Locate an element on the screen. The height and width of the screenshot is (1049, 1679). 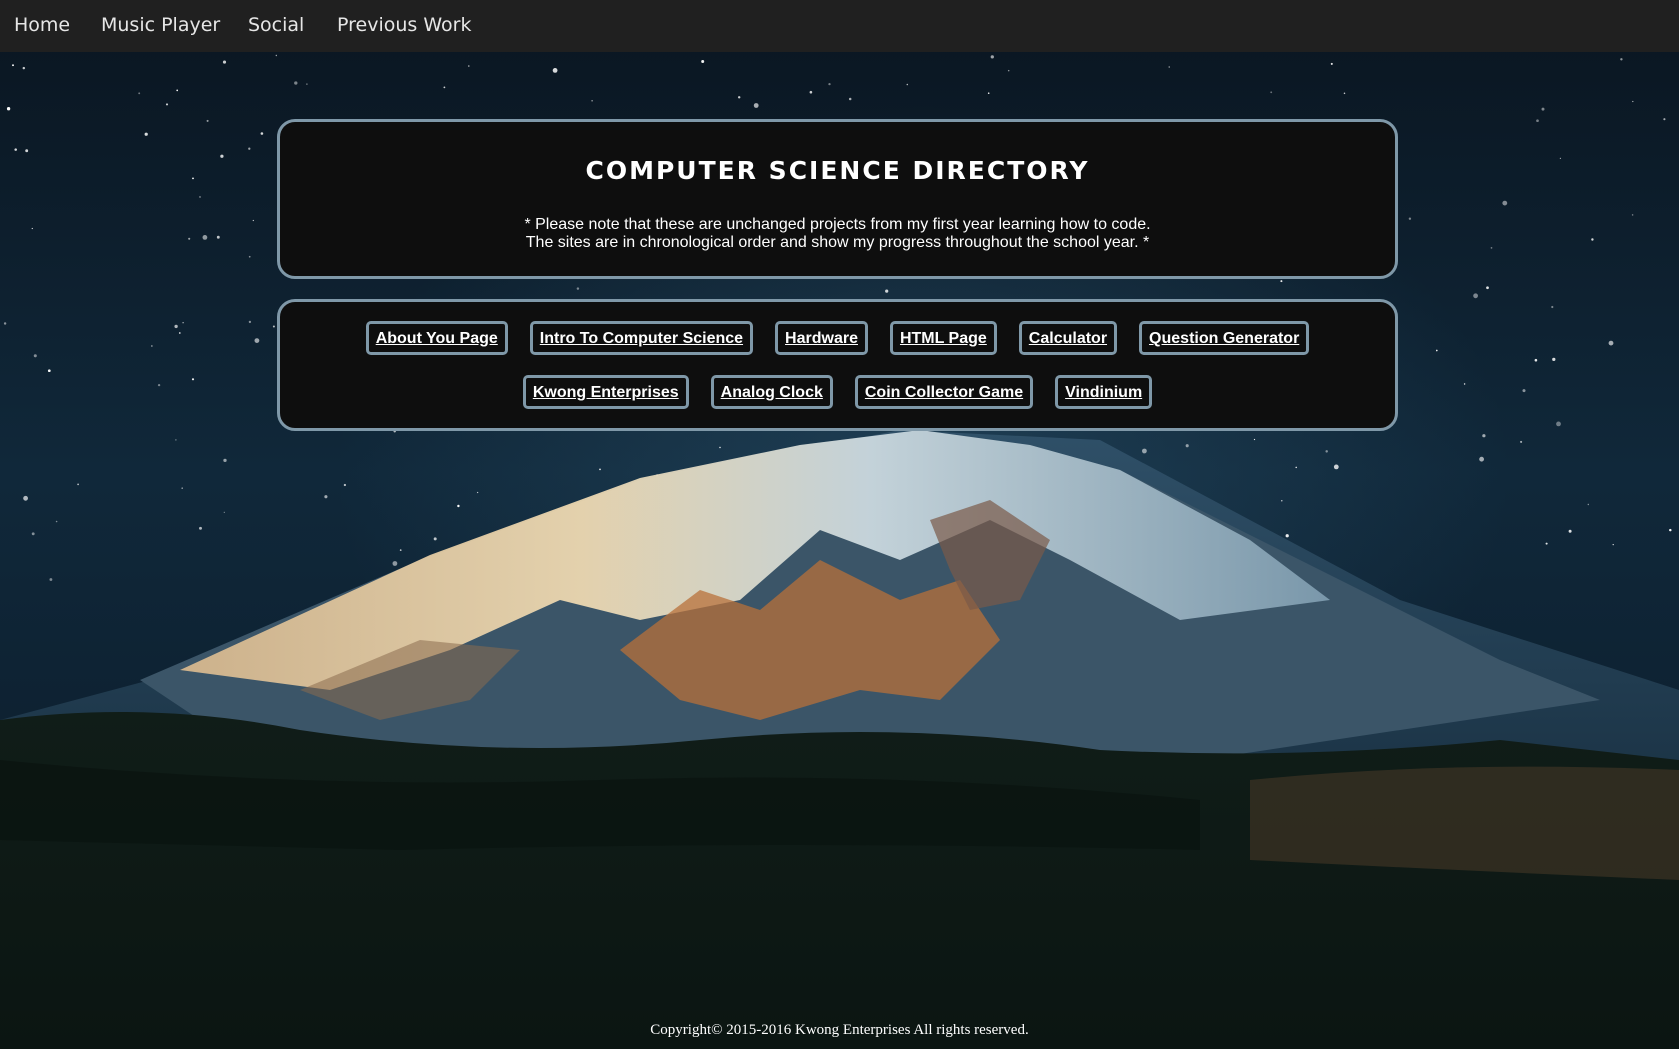
link-question-generator: Question Generator is located at coordinates (1224, 338).